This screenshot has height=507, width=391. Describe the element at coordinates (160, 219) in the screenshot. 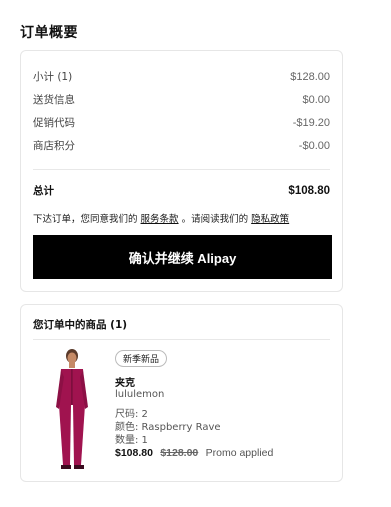

I see `terms-of-service-link: 服务条款` at that location.